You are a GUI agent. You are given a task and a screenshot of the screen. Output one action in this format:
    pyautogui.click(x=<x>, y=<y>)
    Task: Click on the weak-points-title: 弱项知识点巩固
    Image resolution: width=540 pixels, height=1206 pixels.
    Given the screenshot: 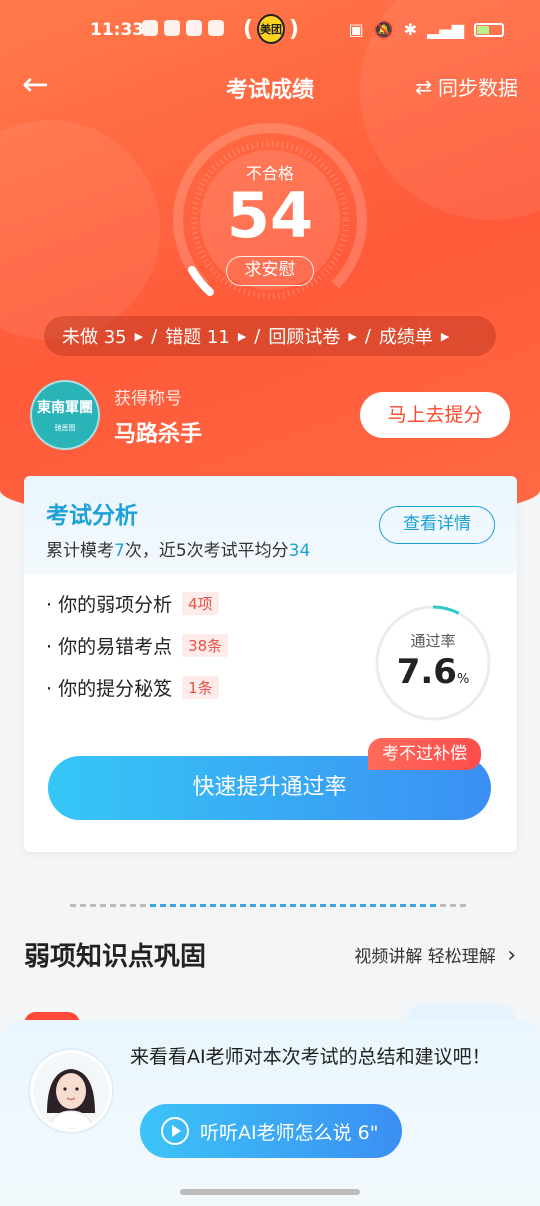 What is the action you would take?
    pyautogui.click(x=115, y=957)
    